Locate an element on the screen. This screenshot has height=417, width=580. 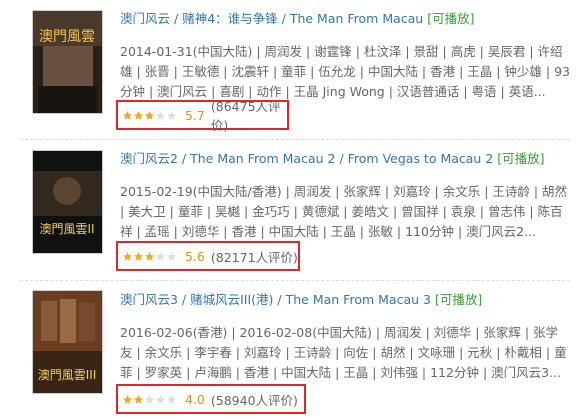
movie-alt-title-link: 赌城风云III(港) is located at coordinates (231, 299).